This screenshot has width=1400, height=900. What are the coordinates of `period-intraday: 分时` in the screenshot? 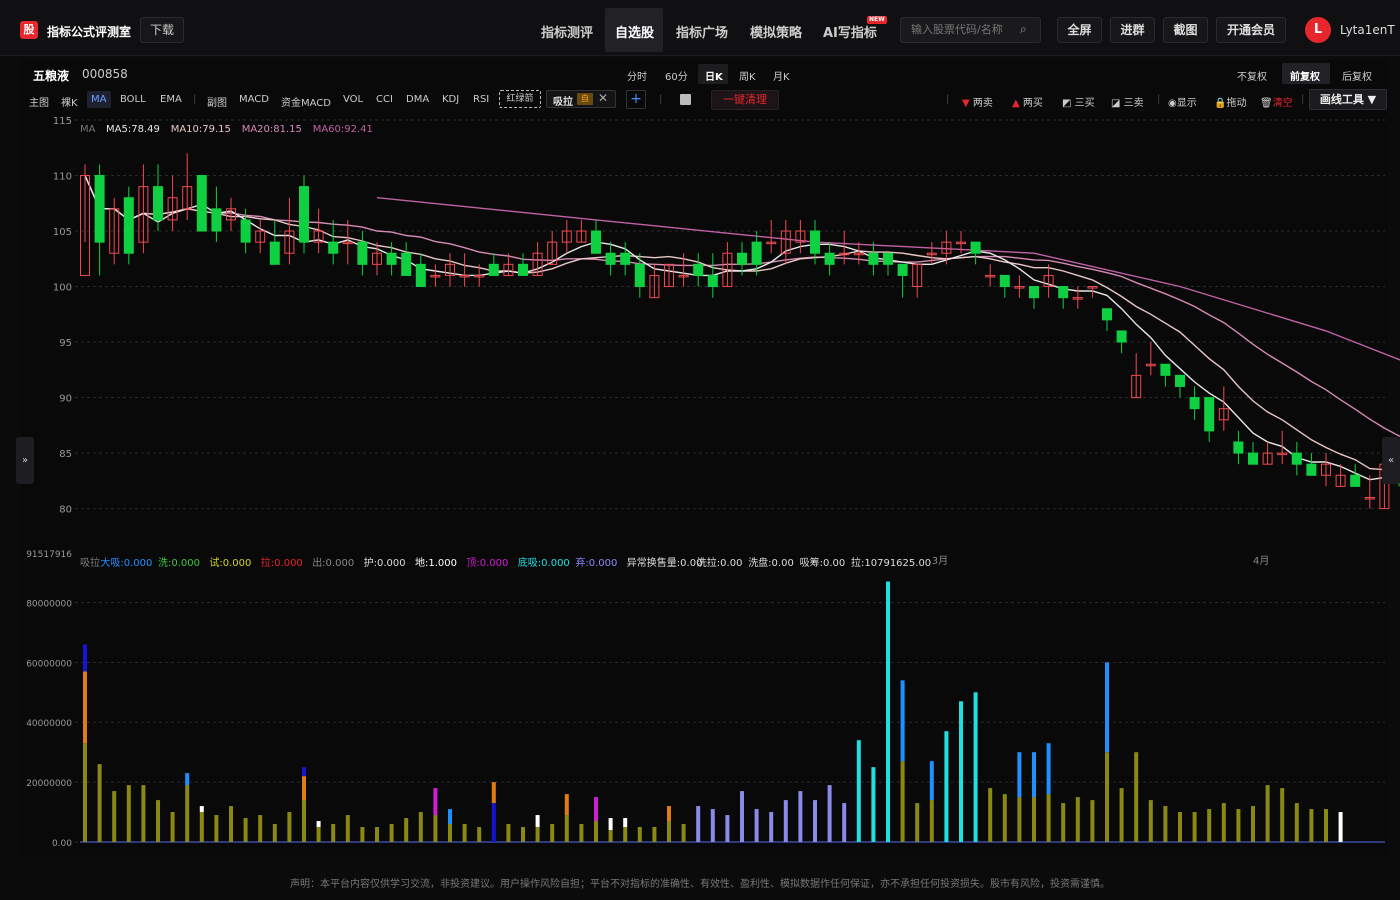 It's located at (637, 75).